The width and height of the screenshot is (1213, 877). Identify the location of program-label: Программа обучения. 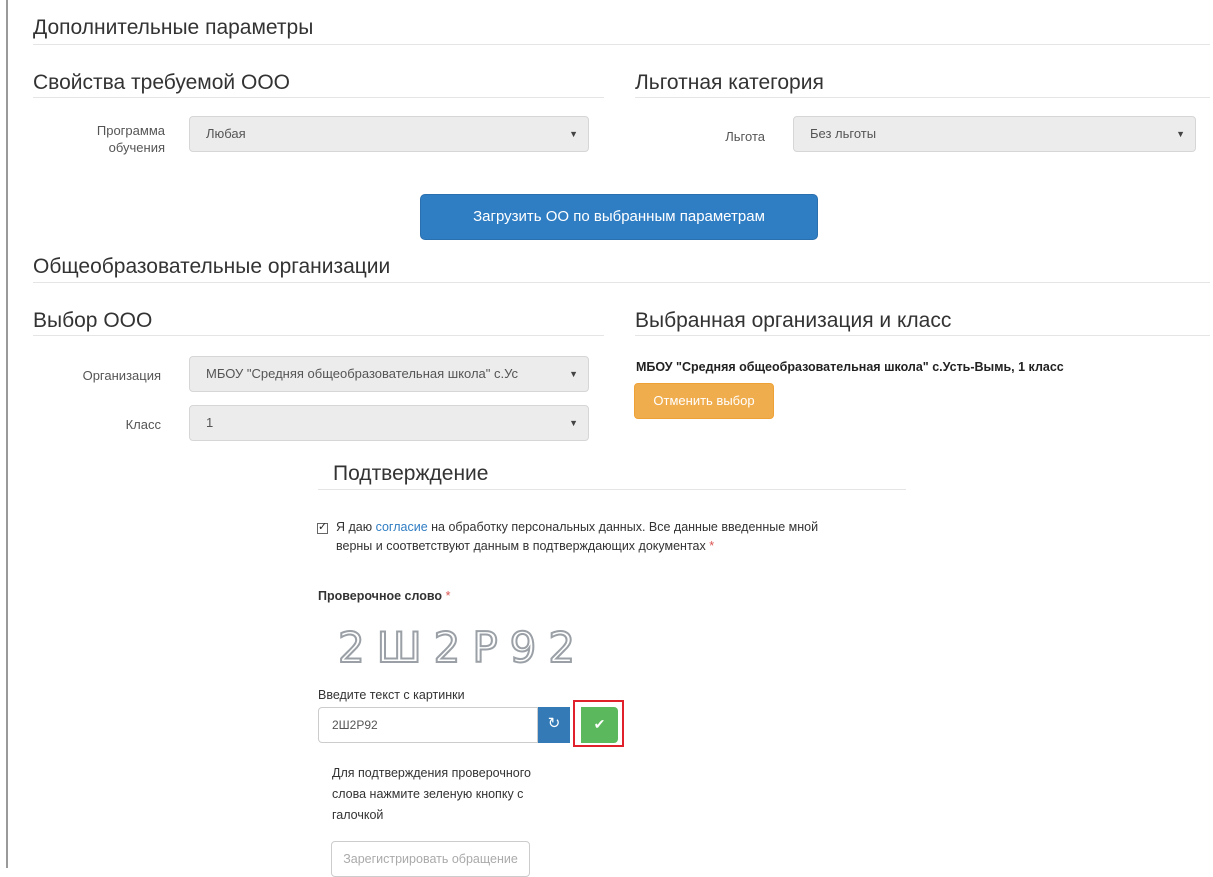
(116, 139).